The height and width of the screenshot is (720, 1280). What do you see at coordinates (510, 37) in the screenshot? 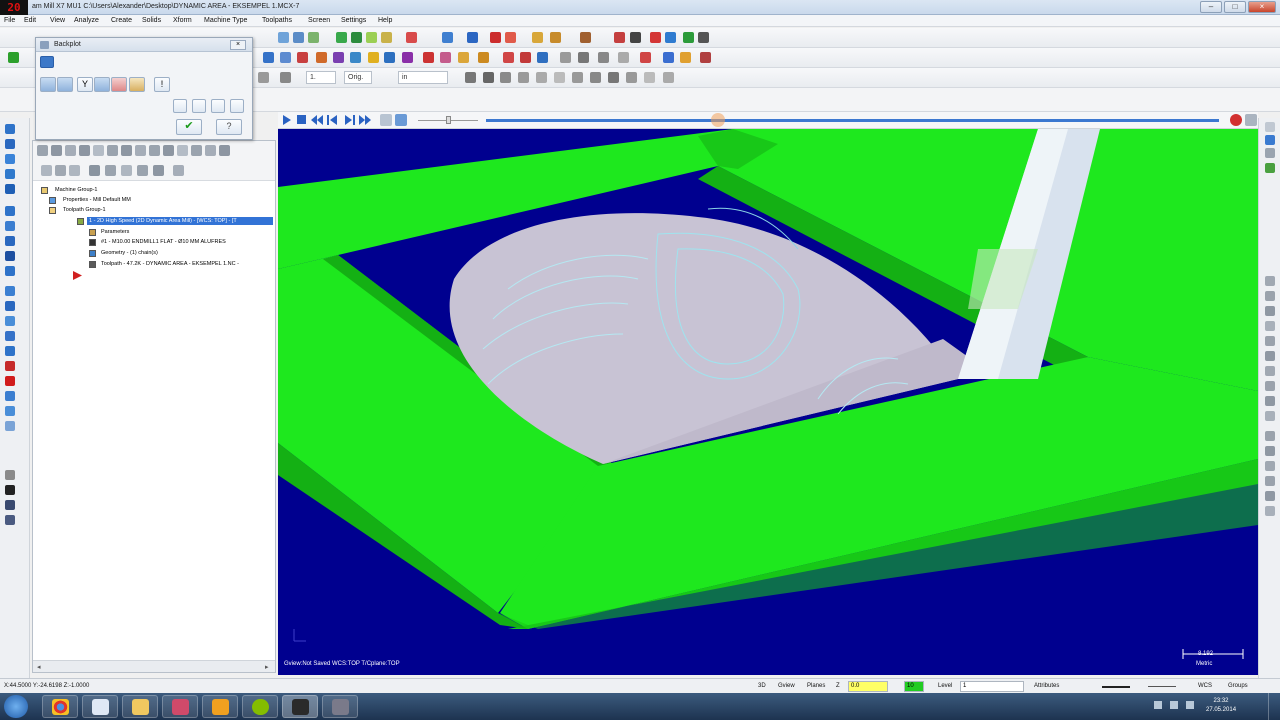
I see `shading-outline-icon` at bounding box center [510, 37].